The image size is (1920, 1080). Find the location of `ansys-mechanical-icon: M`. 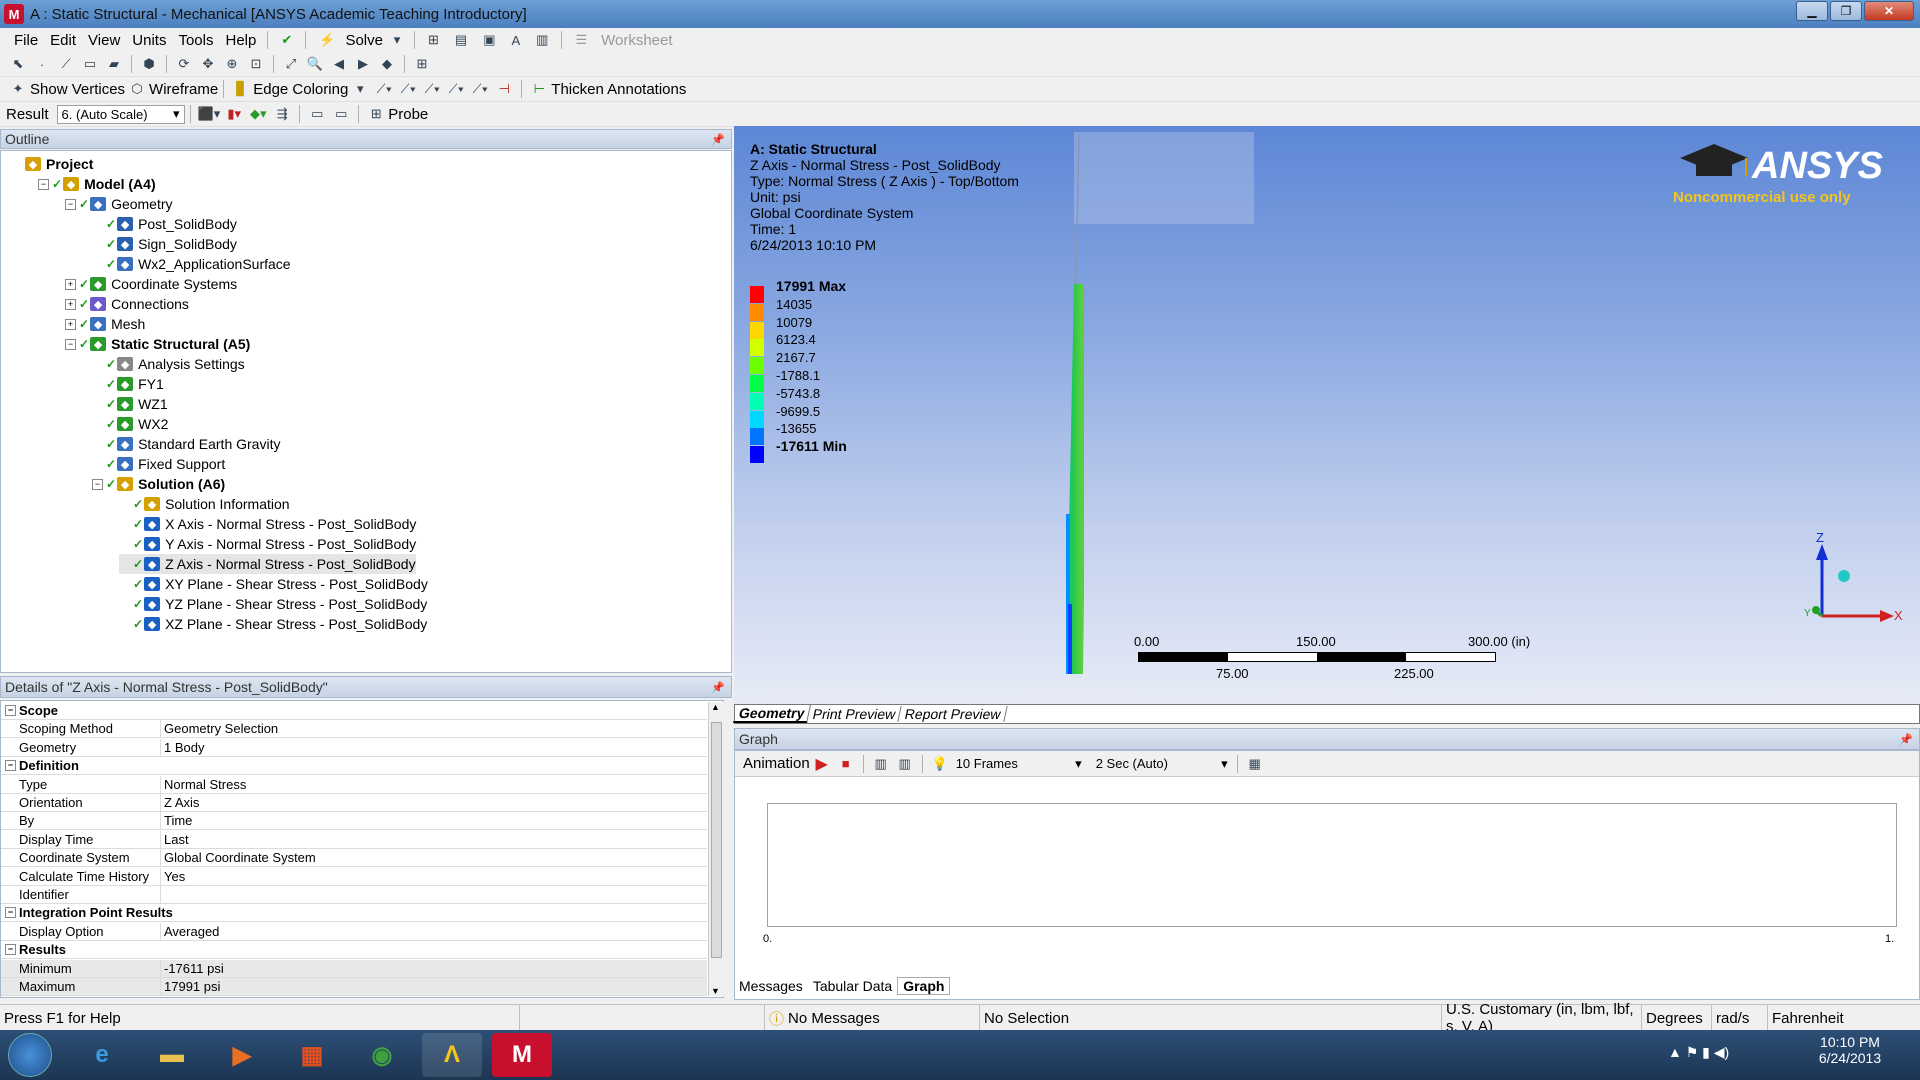

ansys-mechanical-icon: M is located at coordinates (522, 1055).